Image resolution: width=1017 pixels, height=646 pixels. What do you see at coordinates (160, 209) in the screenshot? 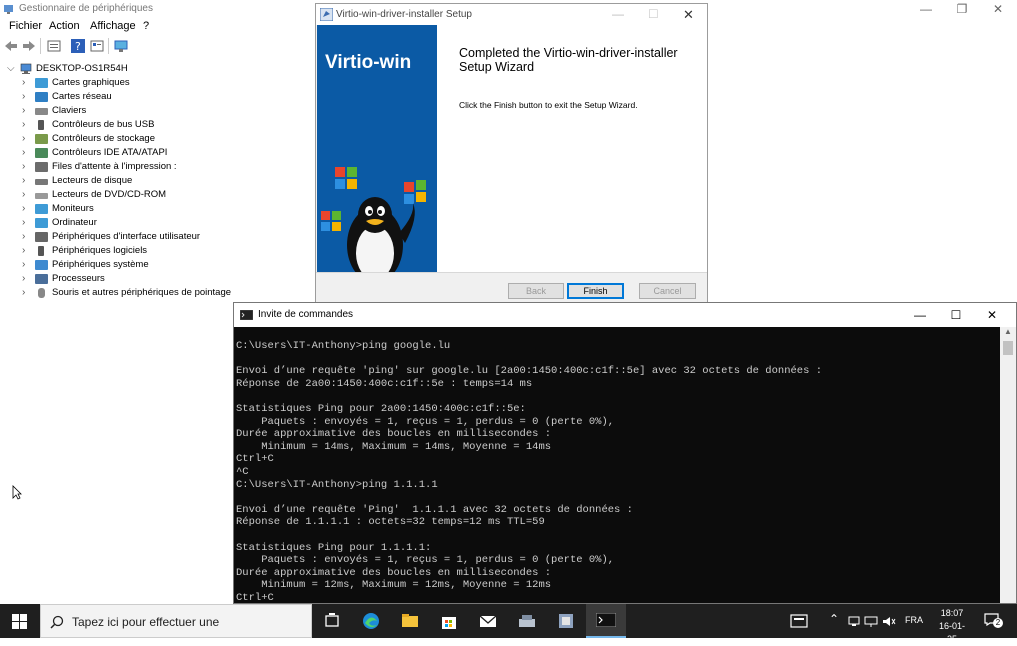
I see `tree-item-moniteurs: › Moniteurs` at bounding box center [160, 209].